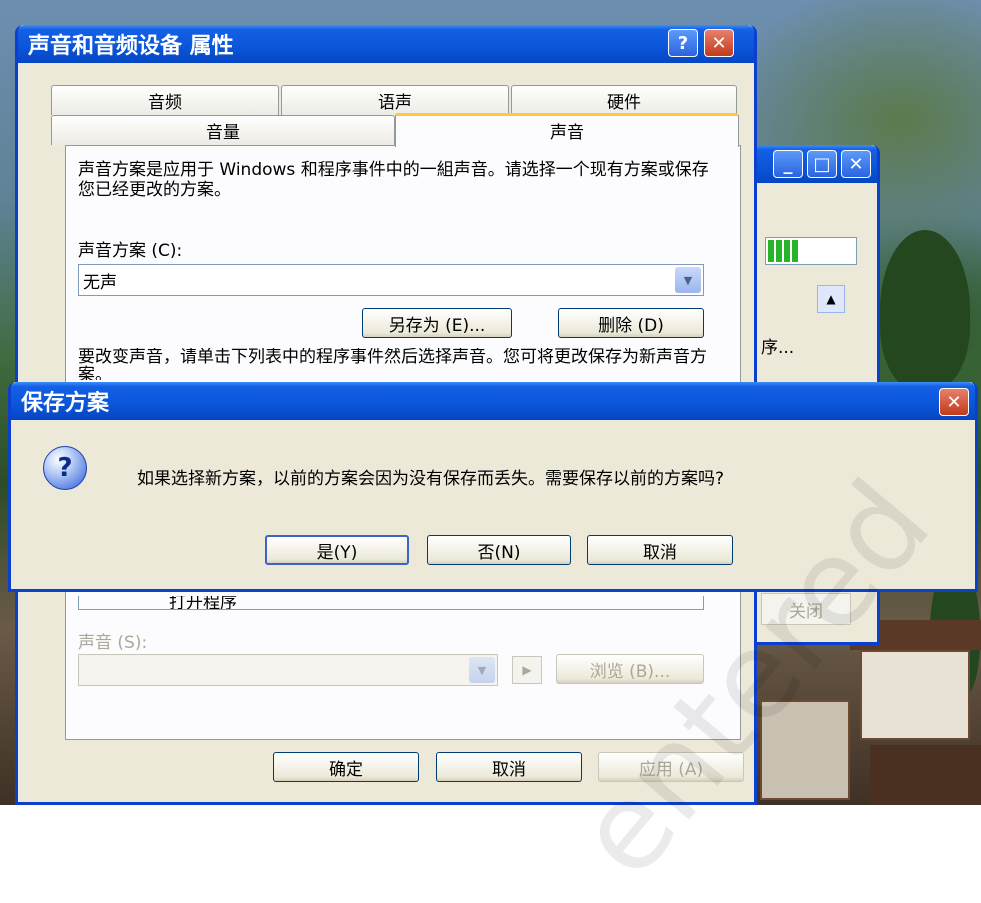 The width and height of the screenshot is (981, 903). I want to click on volume-meter, so click(811, 251).